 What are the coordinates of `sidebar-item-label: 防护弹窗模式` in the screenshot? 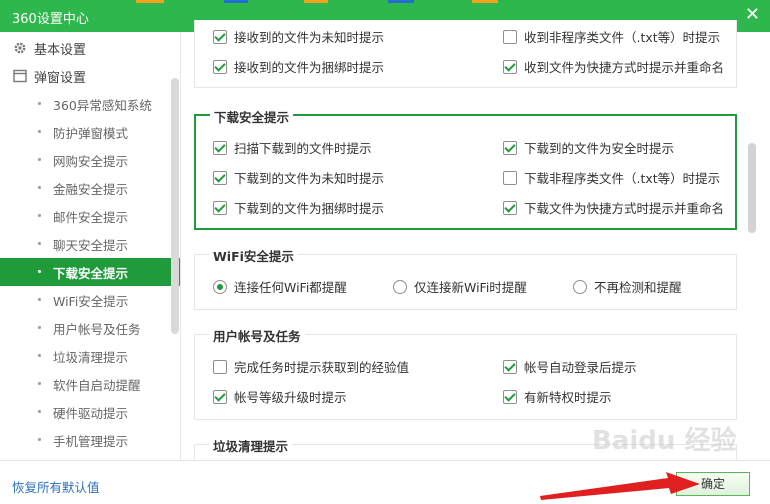 It's located at (91, 133).